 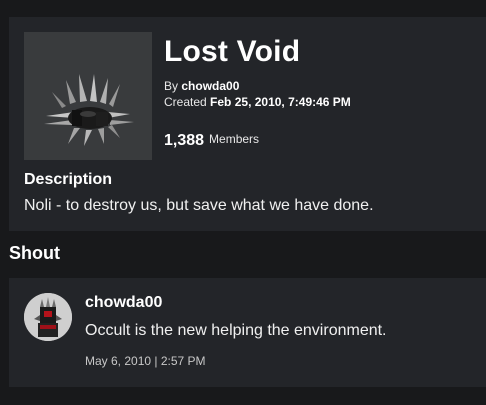 I want to click on created-label: Created, so click(x=185, y=102).